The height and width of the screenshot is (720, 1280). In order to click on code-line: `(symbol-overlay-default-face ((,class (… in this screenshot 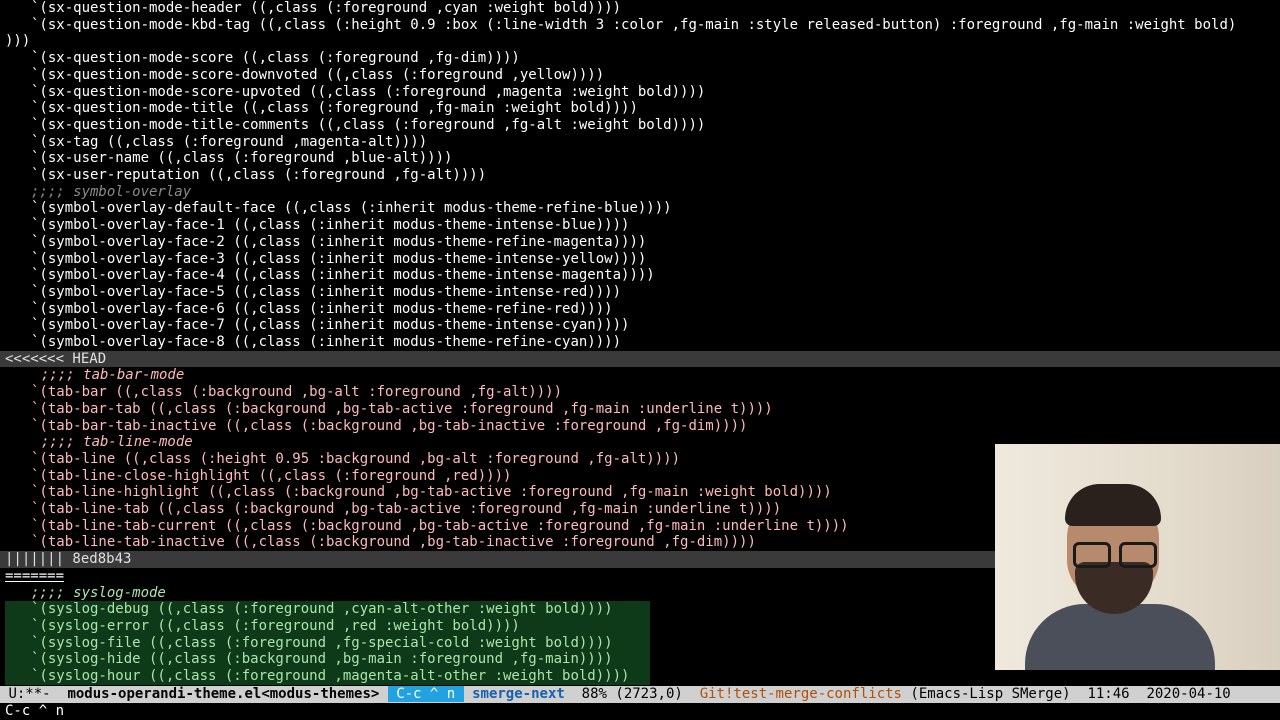, I will do `click(640, 208)`.